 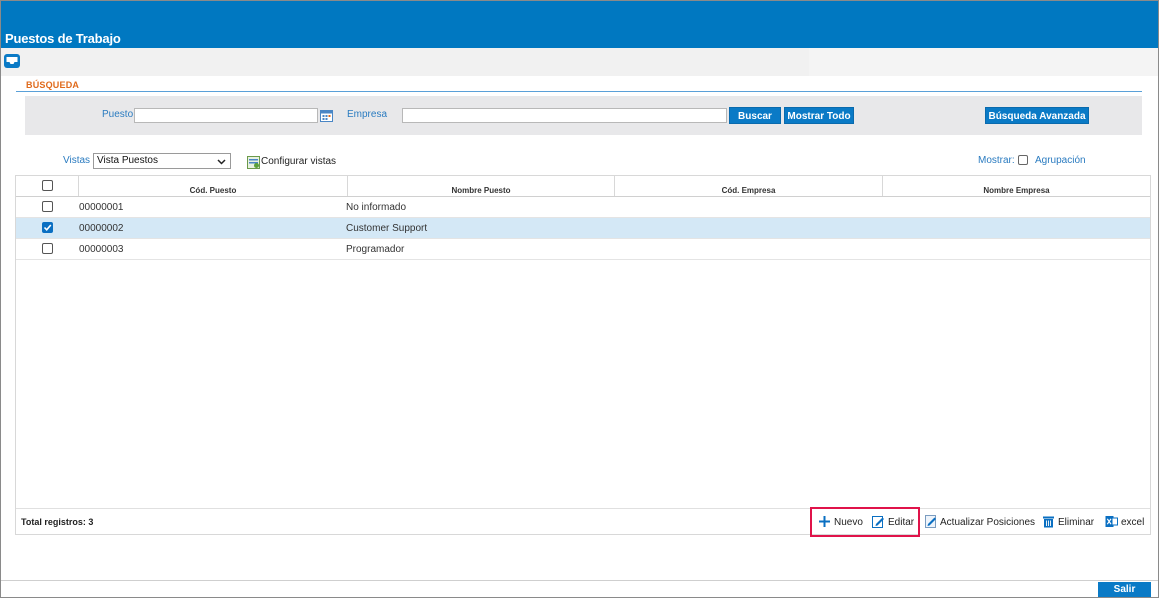 I want to click on views-select: Vista Puestos, so click(x=162, y=161).